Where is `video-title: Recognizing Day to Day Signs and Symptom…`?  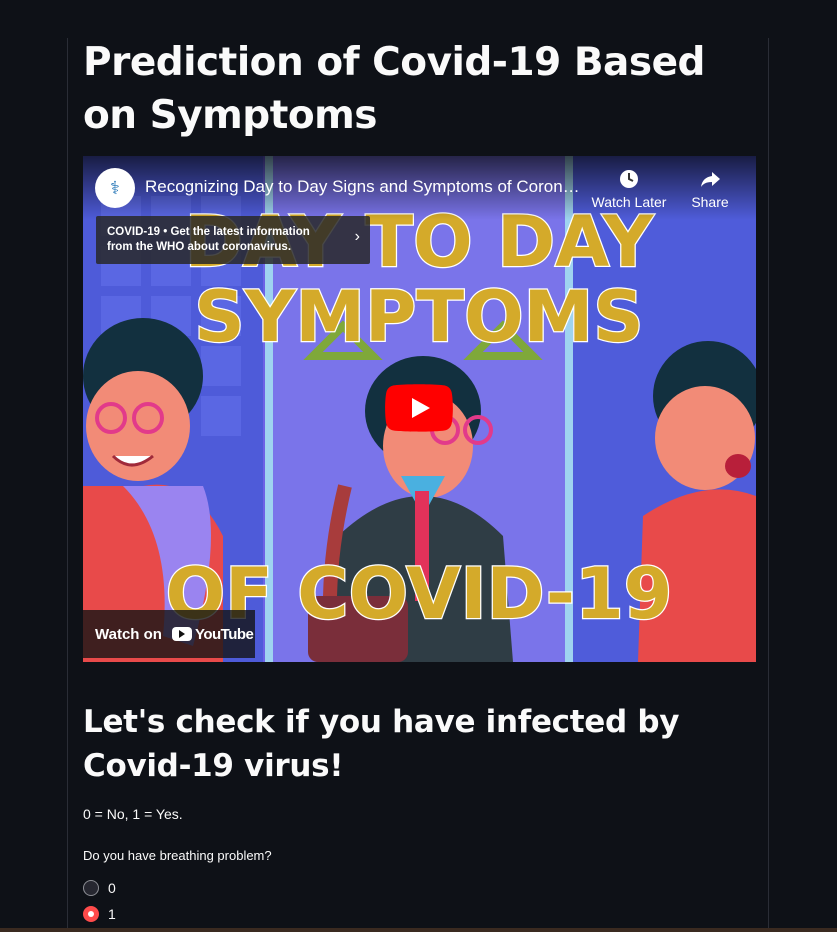
video-title: Recognizing Day to Day Signs and Symptom… is located at coordinates (365, 187).